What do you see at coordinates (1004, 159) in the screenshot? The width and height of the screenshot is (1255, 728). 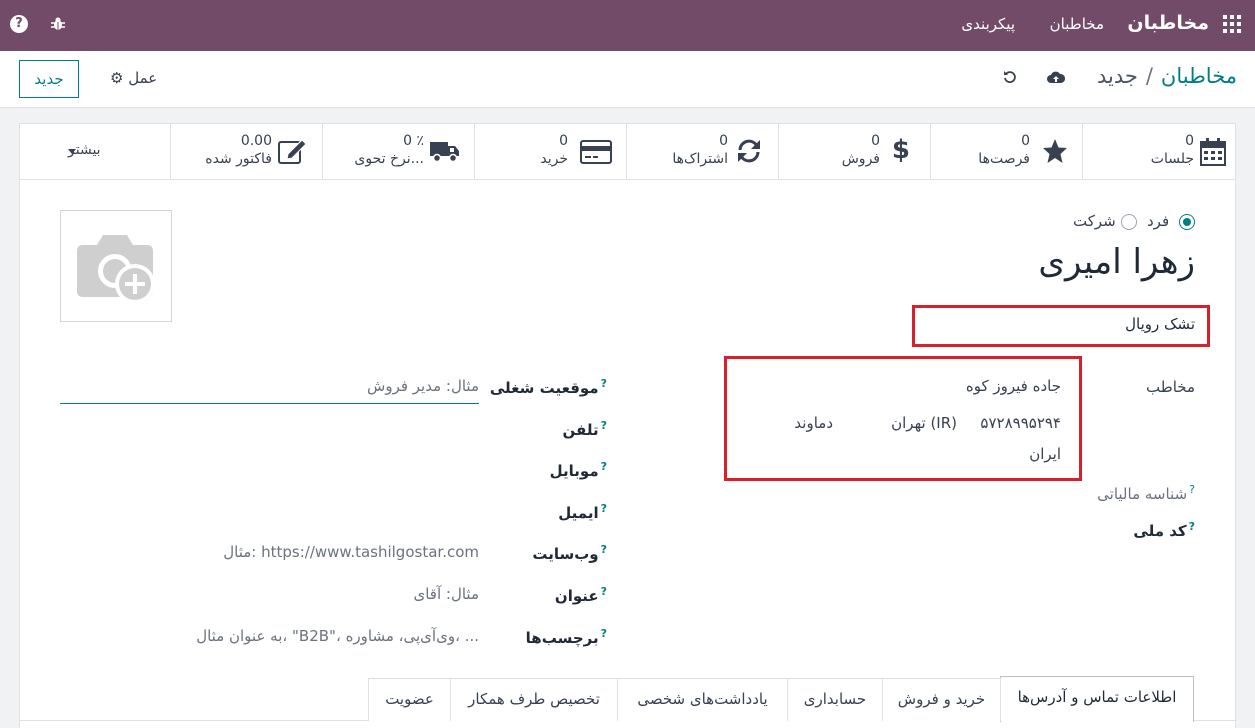 I see `opportunities-label: فرصت‌ها` at bounding box center [1004, 159].